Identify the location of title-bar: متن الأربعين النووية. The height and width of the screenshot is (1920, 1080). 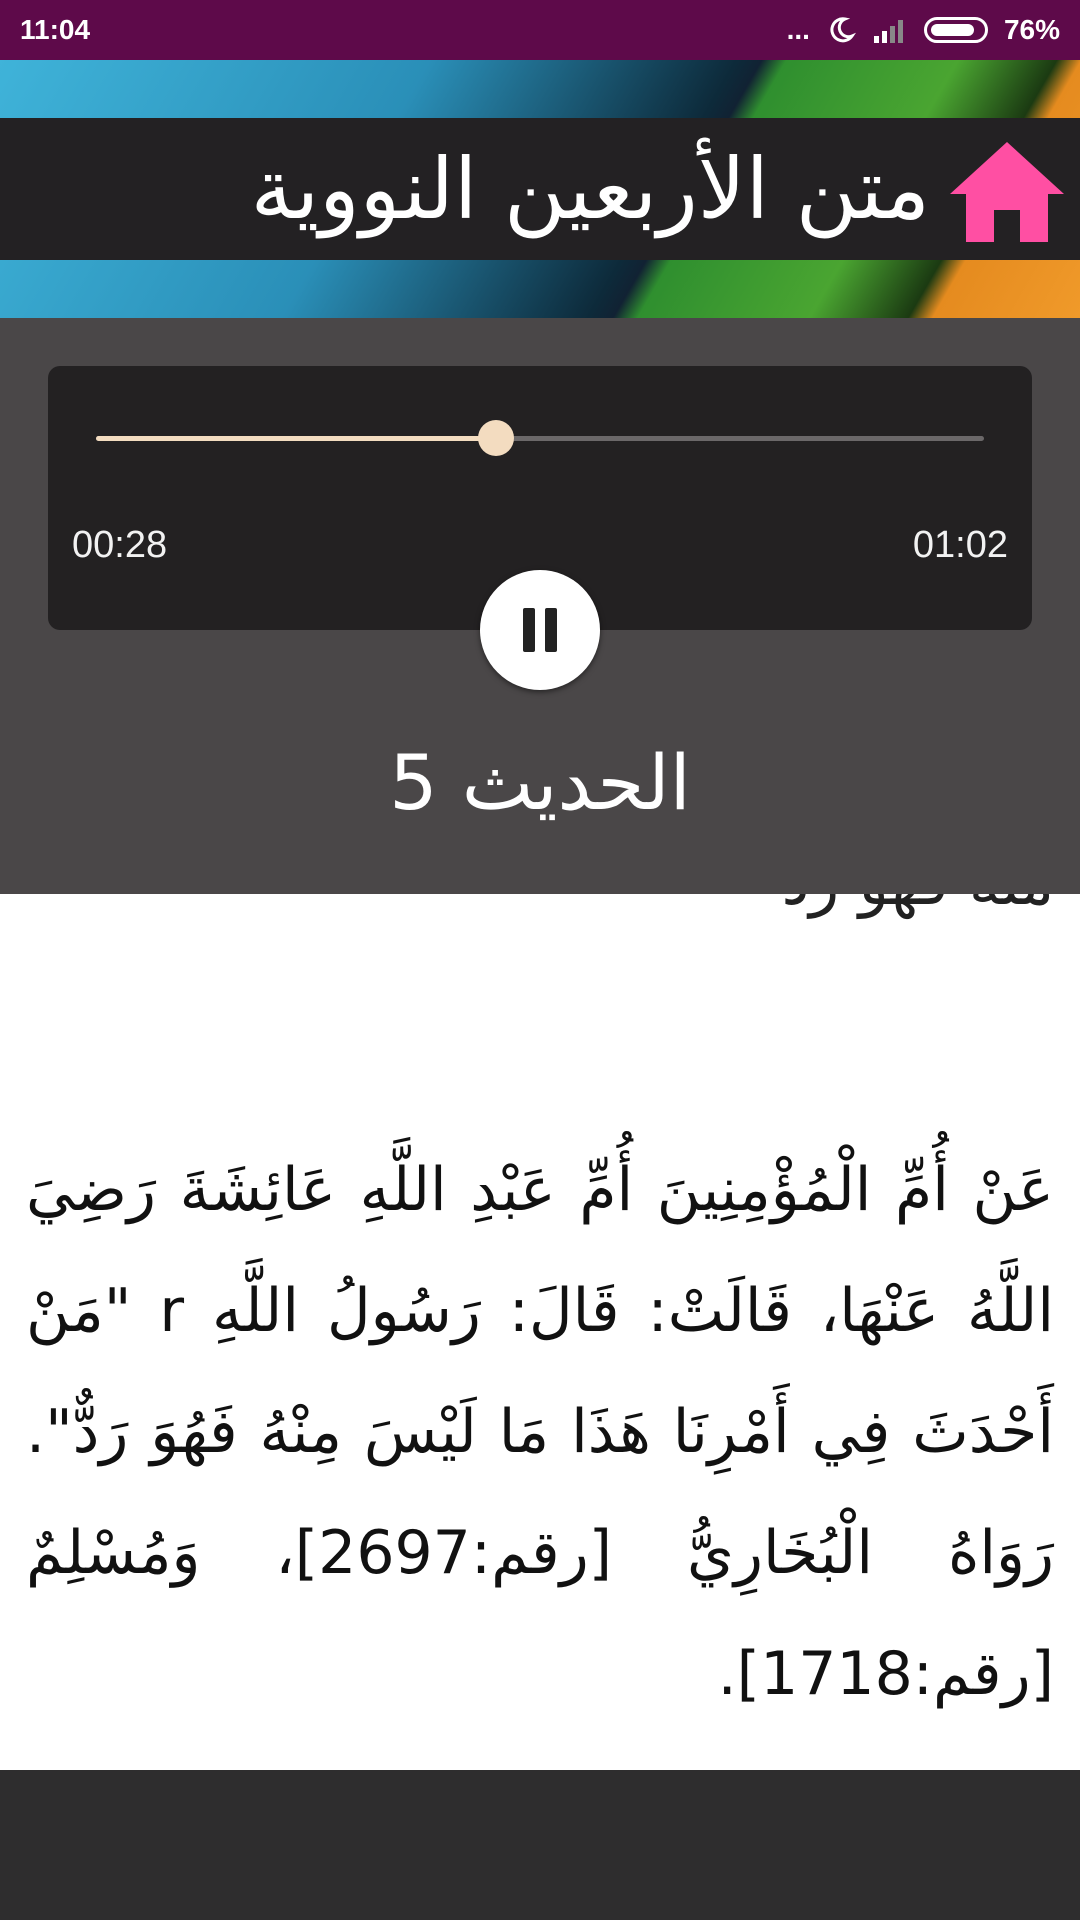
(540, 189).